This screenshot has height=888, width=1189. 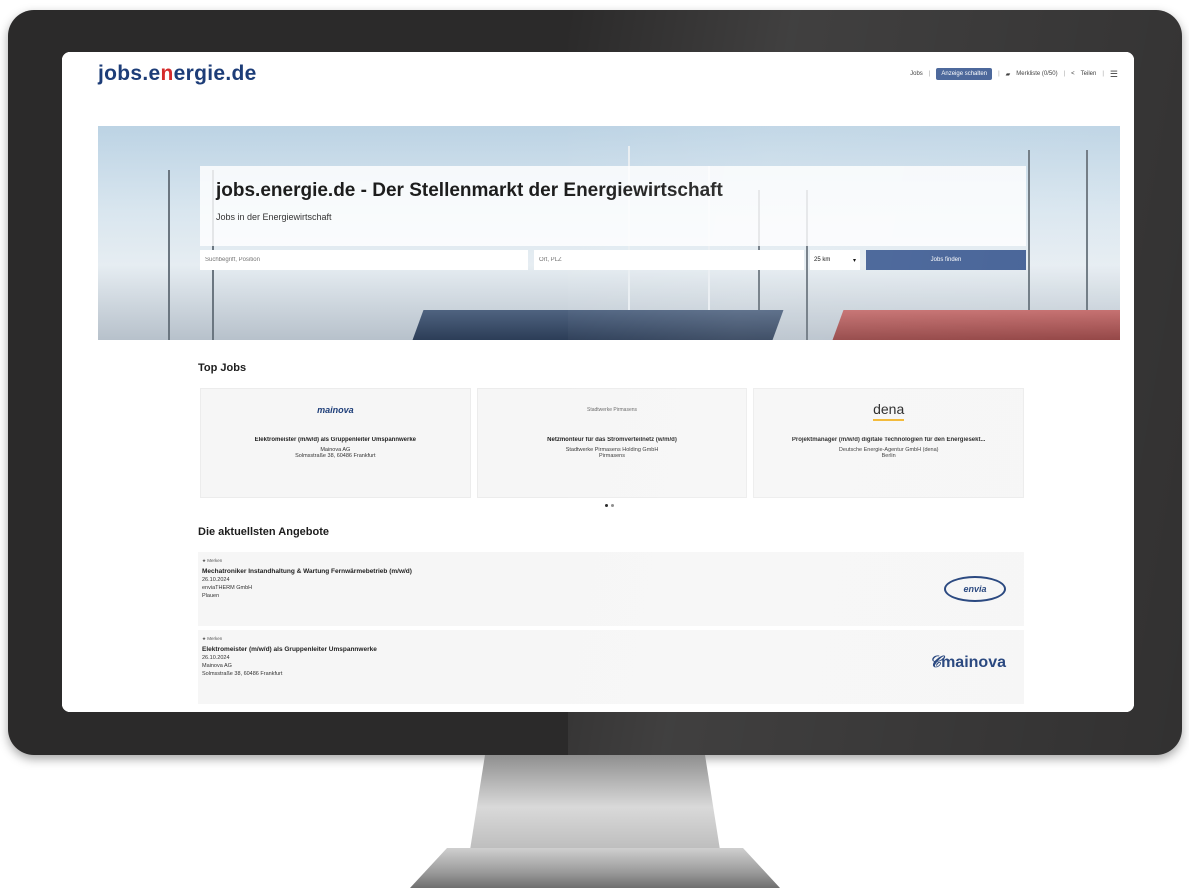 What do you see at coordinates (242, 674) in the screenshot?
I see `listing-location: Solmsstraße 38, 60486 Frankfurt` at bounding box center [242, 674].